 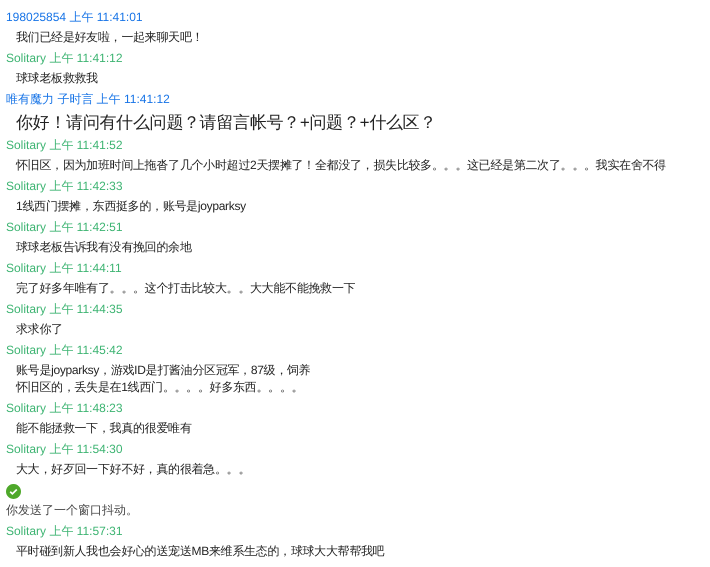 I want to click on message-header: Solitary 上午 11:48:23, so click(x=64, y=408).